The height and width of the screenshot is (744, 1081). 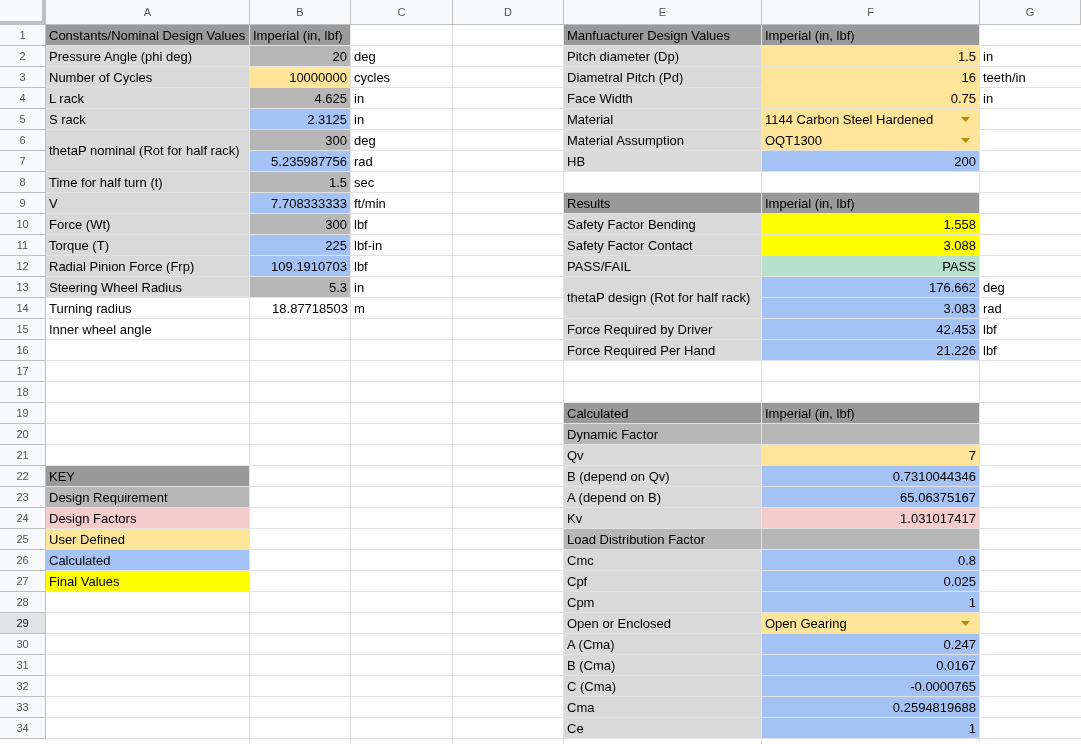 I want to click on column-header: E, so click(x=663, y=12).